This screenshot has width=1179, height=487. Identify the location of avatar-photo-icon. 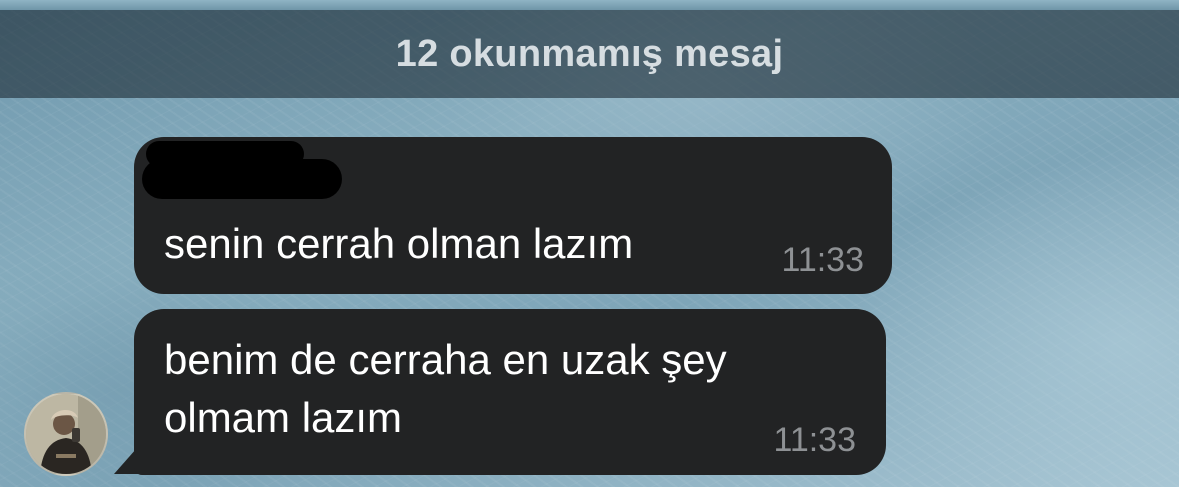
(66, 434).